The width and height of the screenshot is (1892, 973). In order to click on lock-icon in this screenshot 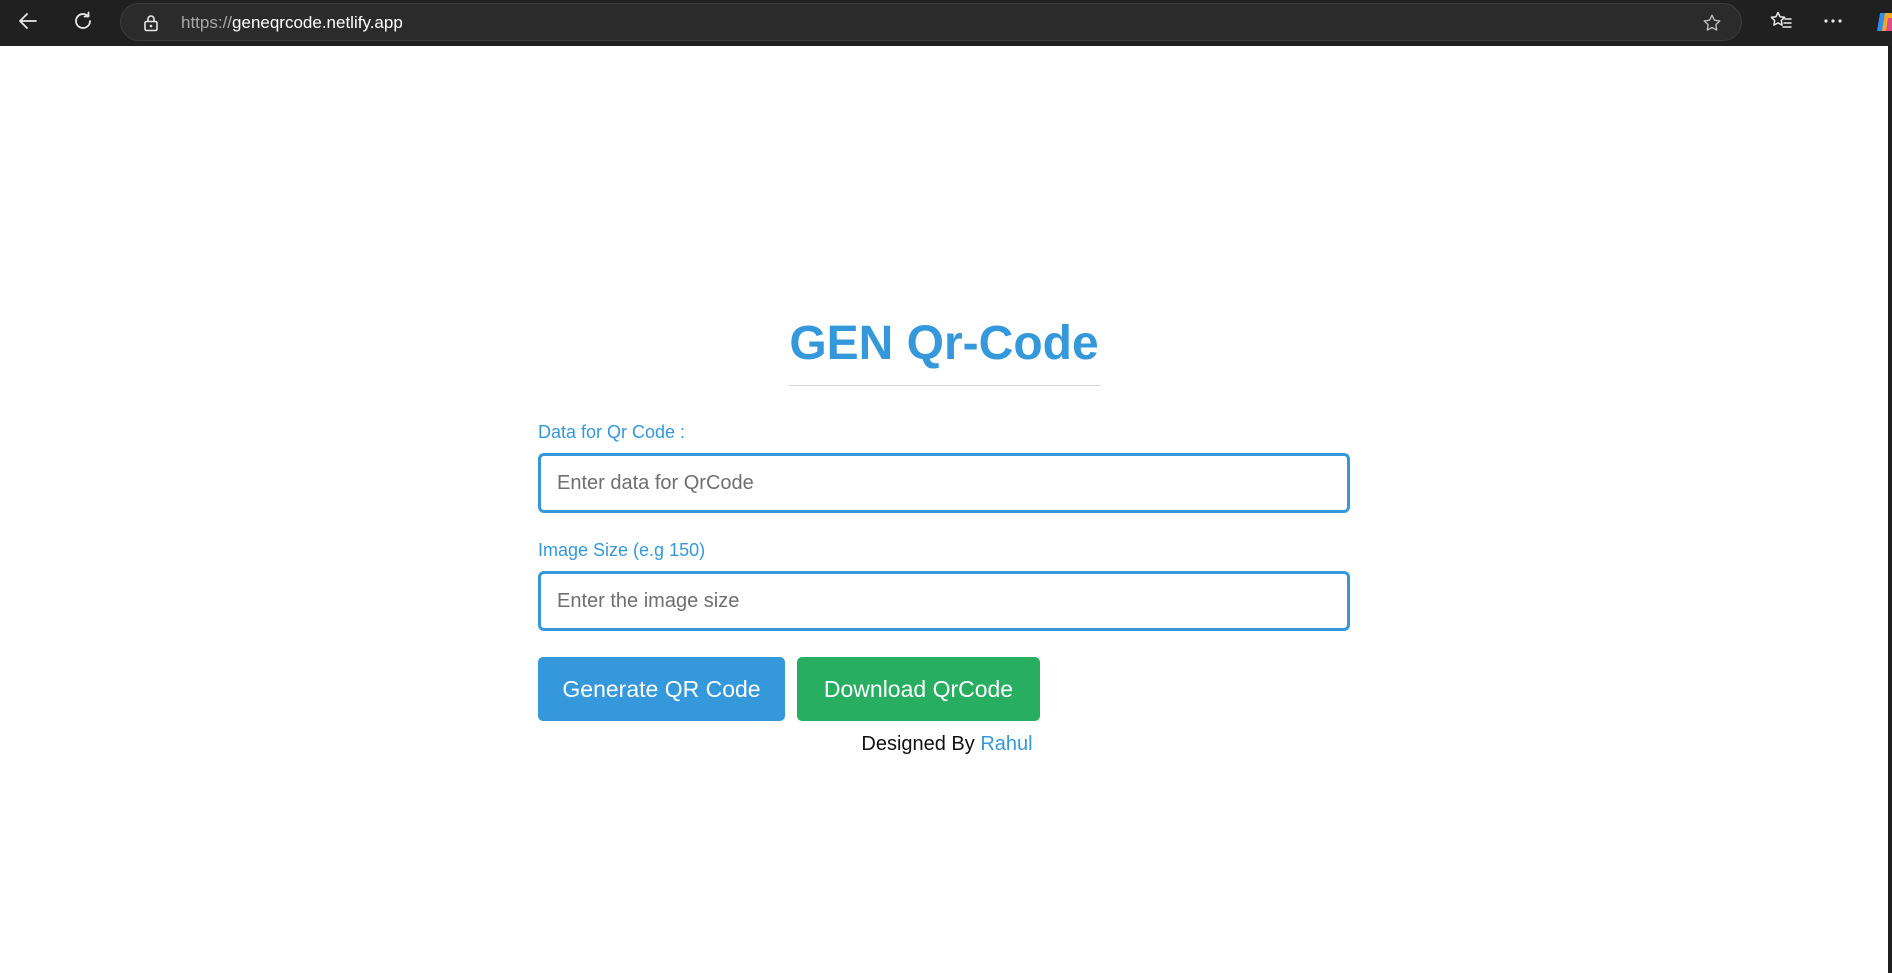, I will do `click(151, 23)`.